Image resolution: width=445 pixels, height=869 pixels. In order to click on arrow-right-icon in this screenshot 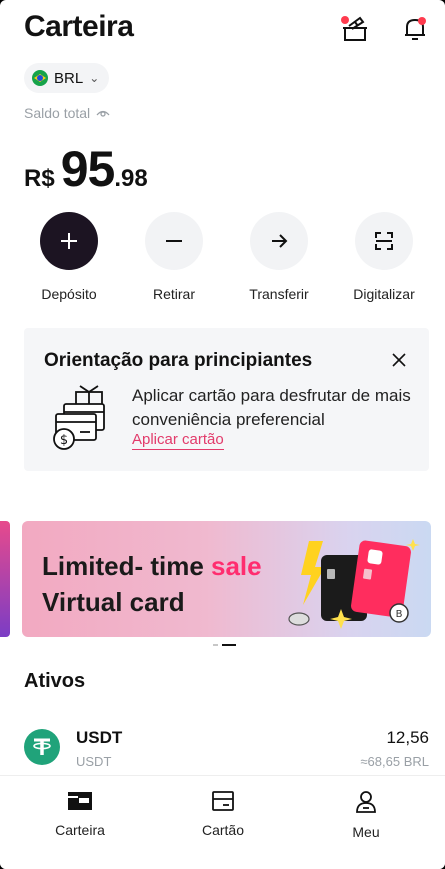, I will do `click(279, 241)`.